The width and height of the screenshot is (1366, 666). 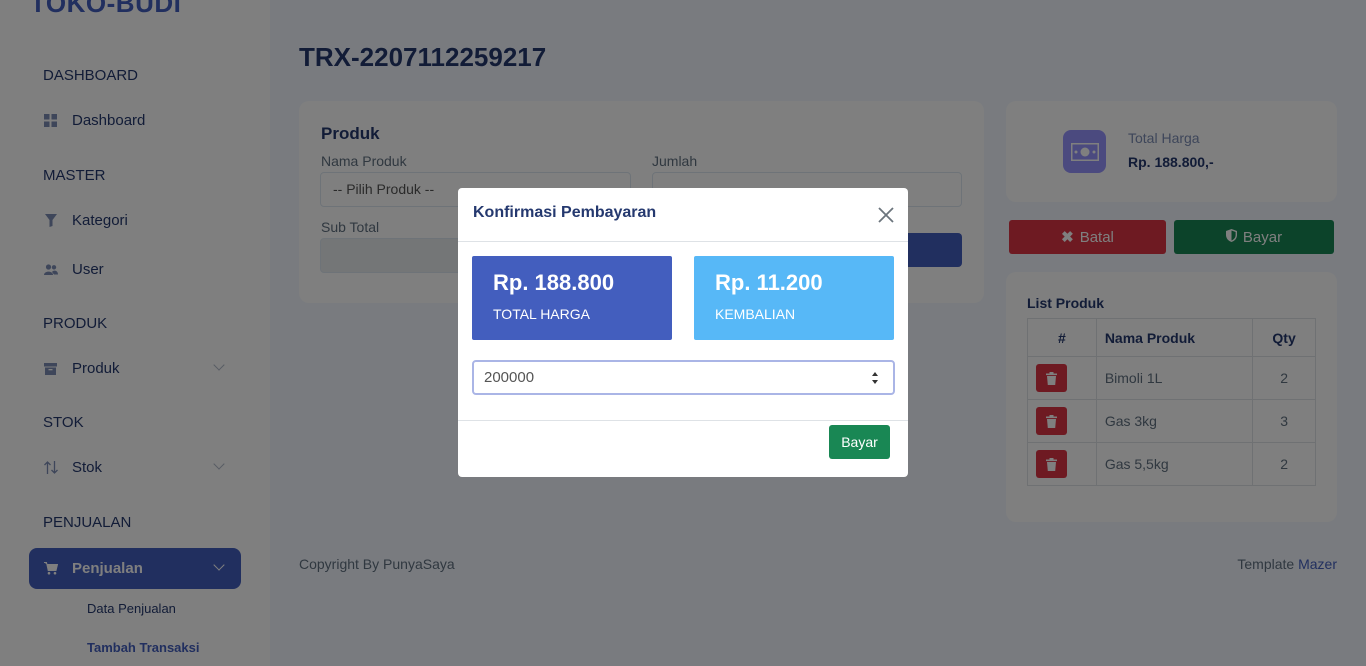 I want to click on number-spinner, so click(x=875, y=378).